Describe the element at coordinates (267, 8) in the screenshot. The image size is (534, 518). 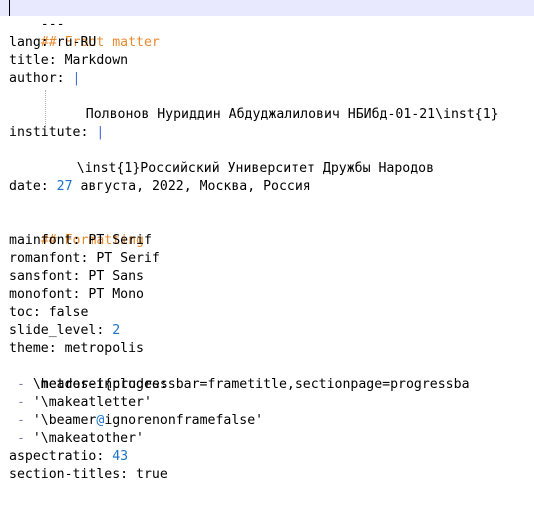
I see `current-line-highlight` at that location.